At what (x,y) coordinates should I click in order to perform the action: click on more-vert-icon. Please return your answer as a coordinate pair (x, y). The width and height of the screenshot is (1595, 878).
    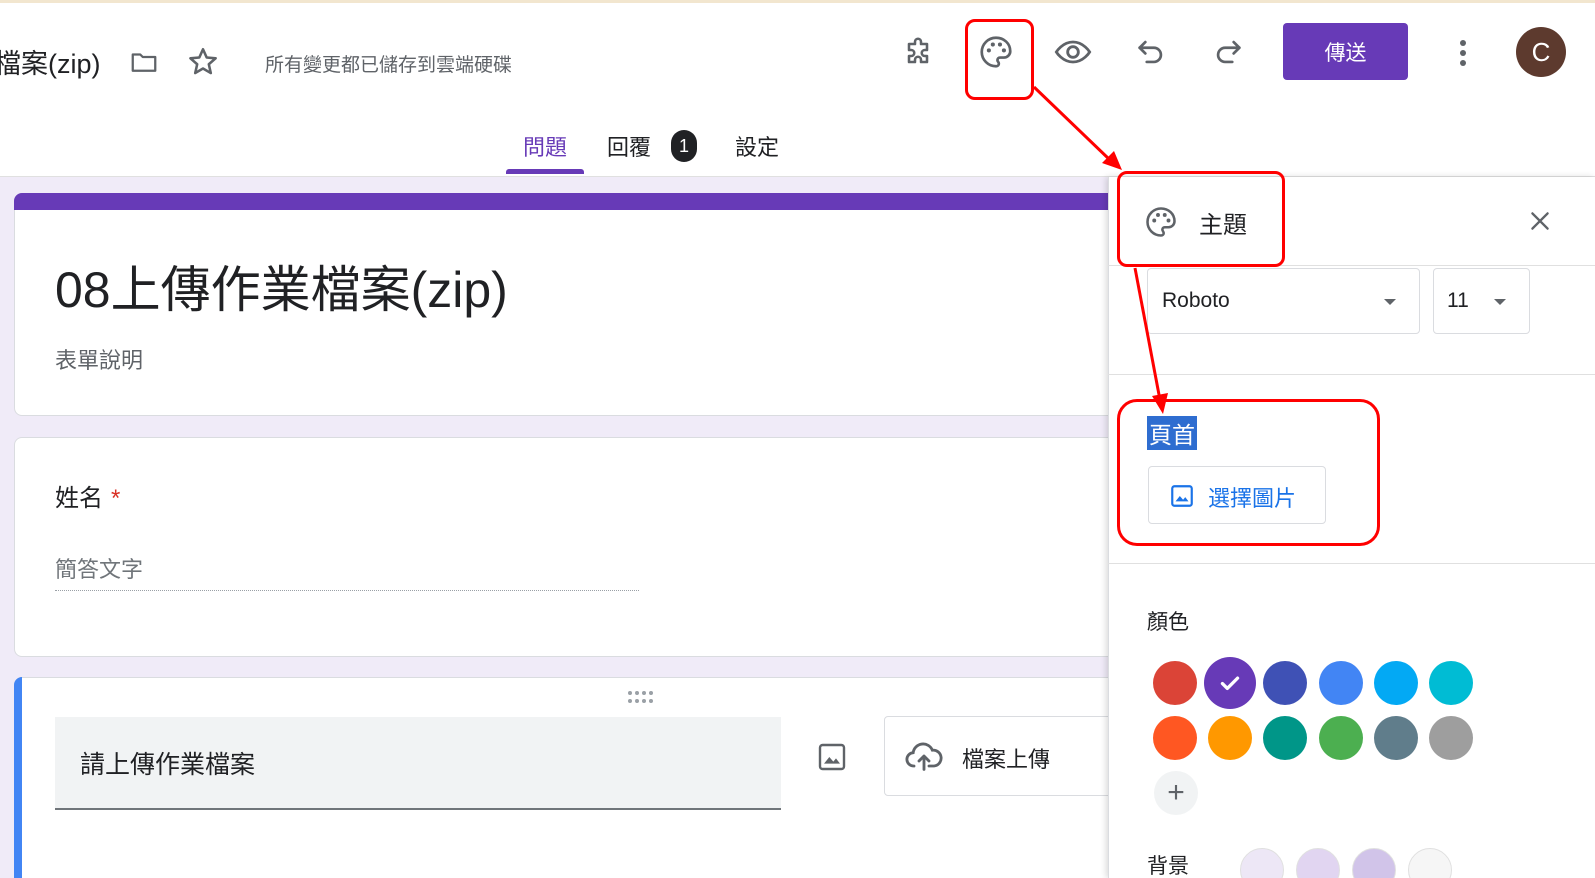
    Looking at the image, I should click on (1463, 53).